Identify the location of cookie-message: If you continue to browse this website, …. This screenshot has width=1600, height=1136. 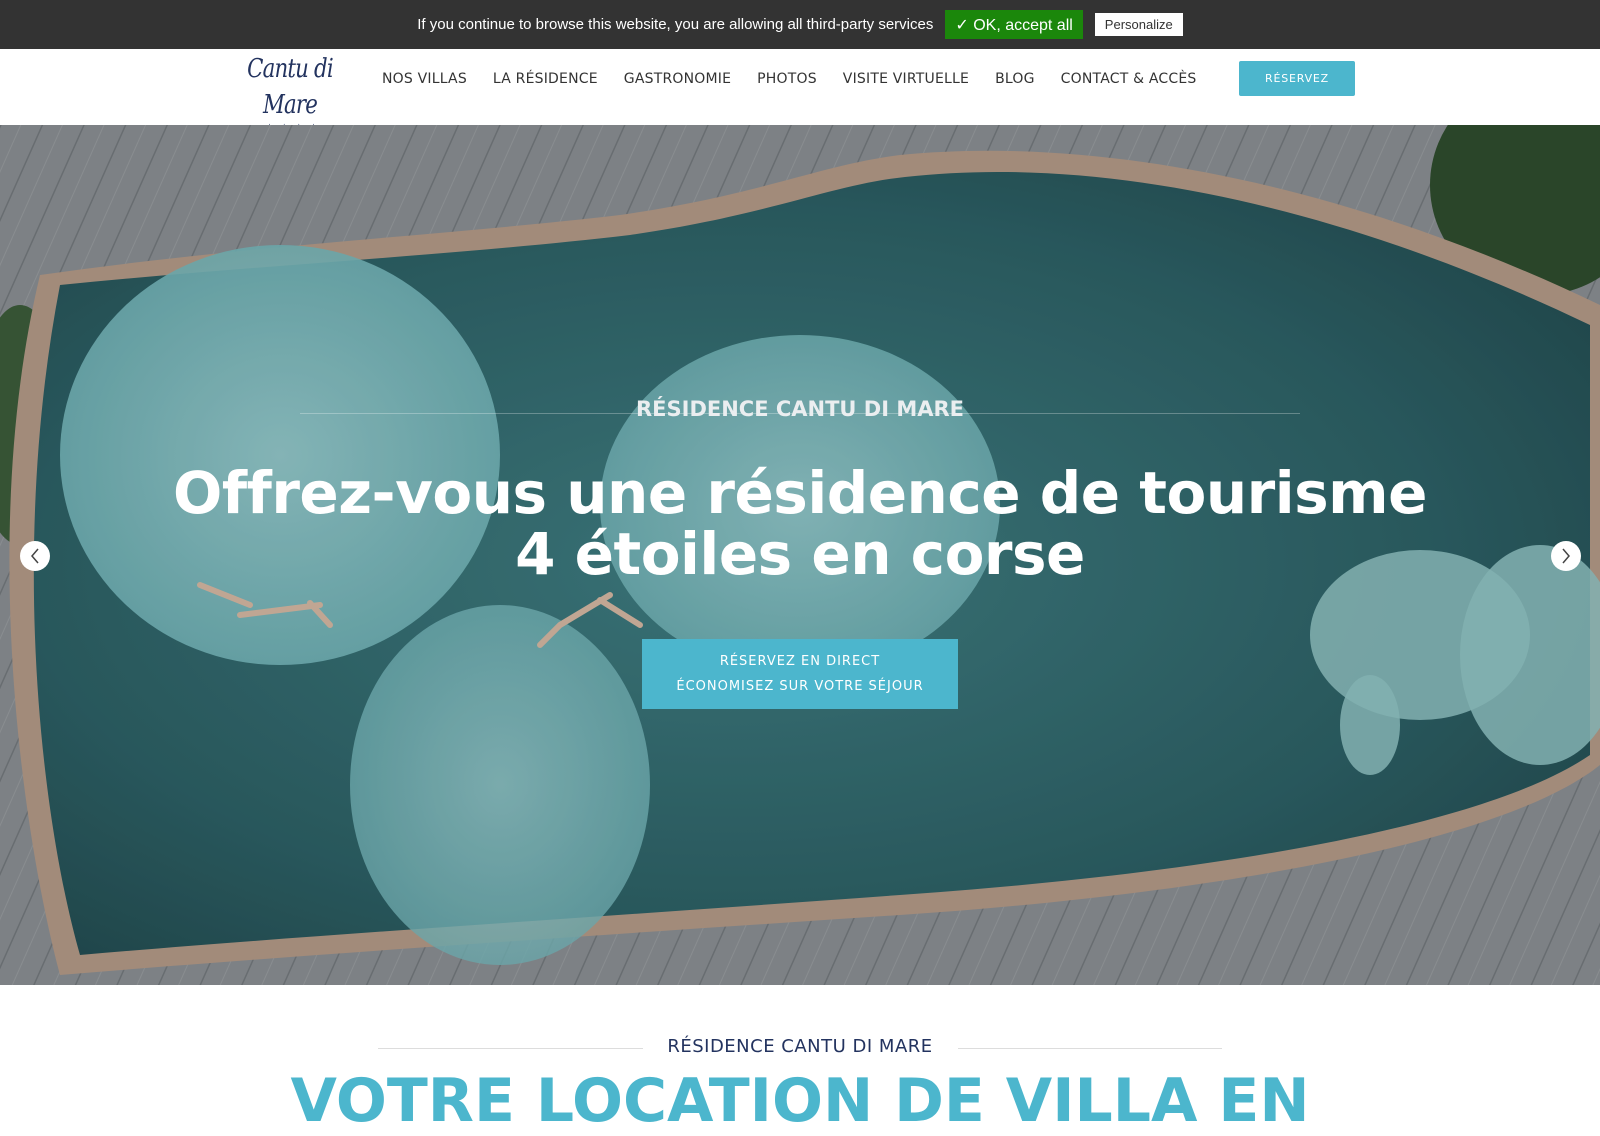
(675, 24).